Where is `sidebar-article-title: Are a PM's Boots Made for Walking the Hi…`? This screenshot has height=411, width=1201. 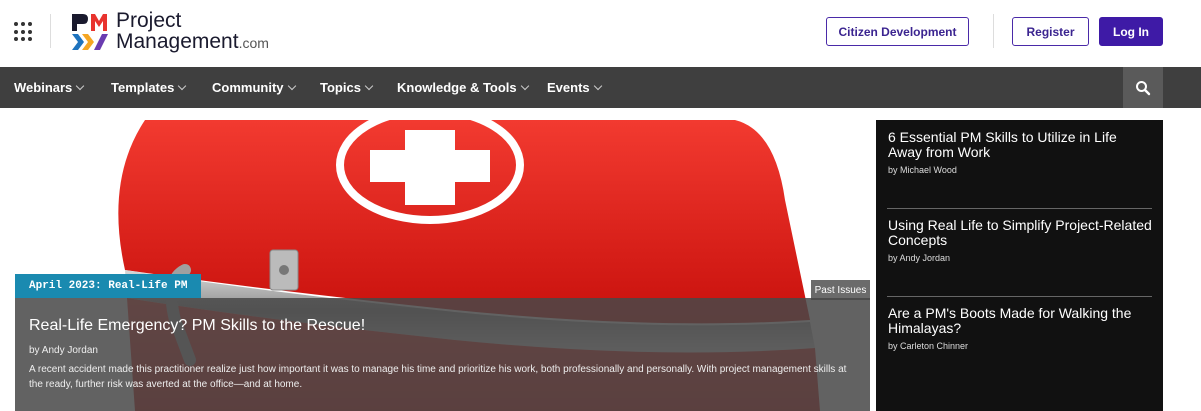
sidebar-article-title: Are a PM's Boots Made for Walking the Hi… is located at coordinates (1020, 321).